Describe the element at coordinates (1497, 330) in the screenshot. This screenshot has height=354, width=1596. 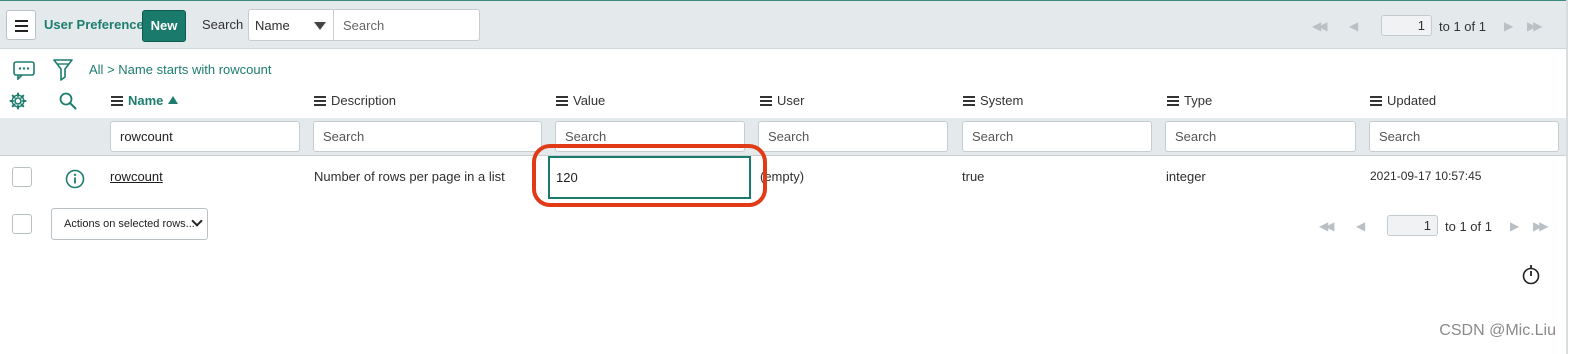
I see `watermark: CSDN @Mic.Liu` at that location.